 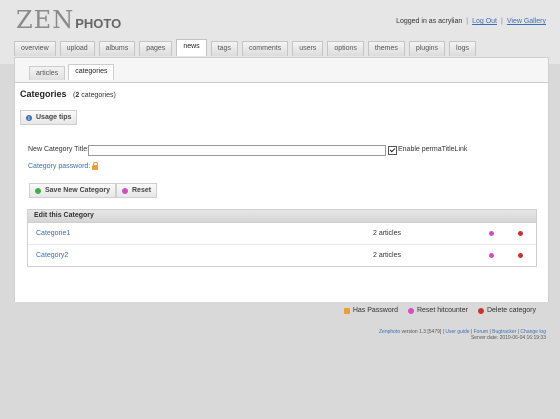 I want to click on checkmark-icon, so click(x=38, y=190).